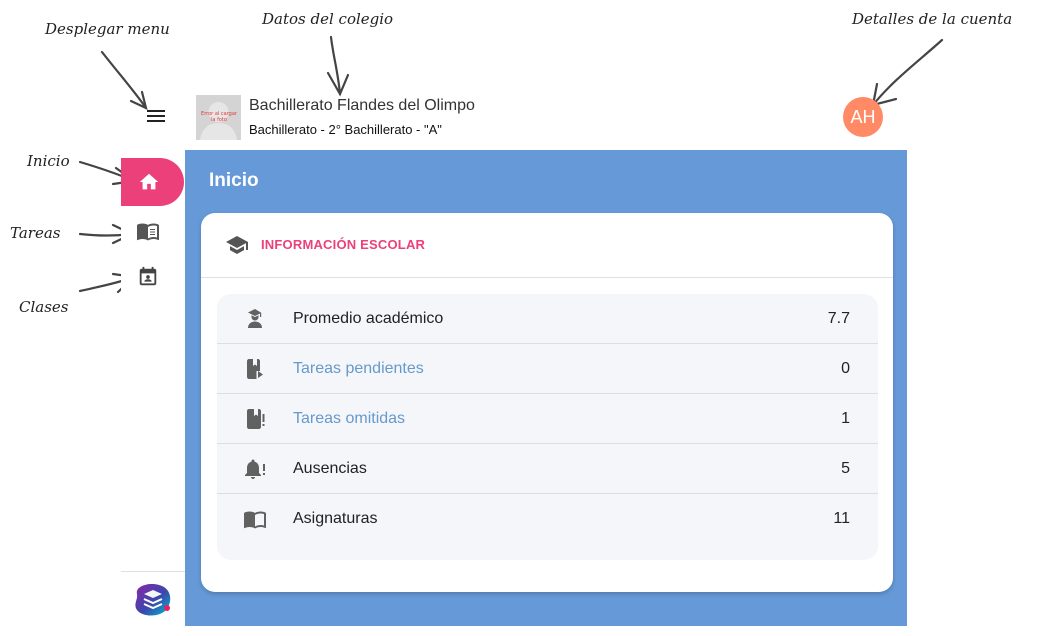 Image resolution: width=1041 pixels, height=636 pixels. What do you see at coordinates (345, 129) in the screenshot?
I see `school-grade: Bachillerato - 2° Bachillerato - "A"` at bounding box center [345, 129].